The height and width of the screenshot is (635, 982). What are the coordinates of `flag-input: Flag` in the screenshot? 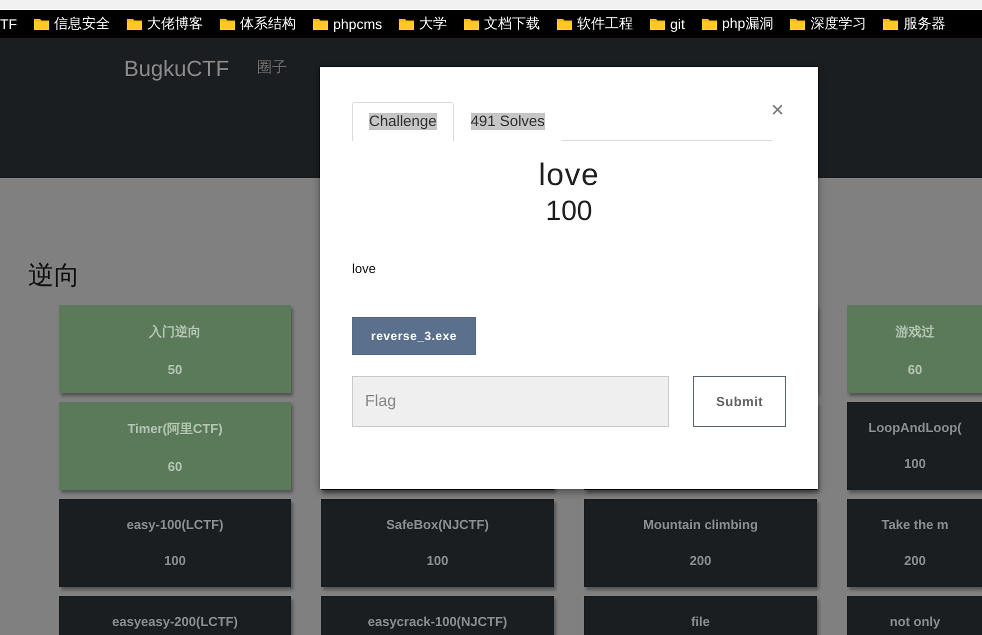 It's located at (511, 401).